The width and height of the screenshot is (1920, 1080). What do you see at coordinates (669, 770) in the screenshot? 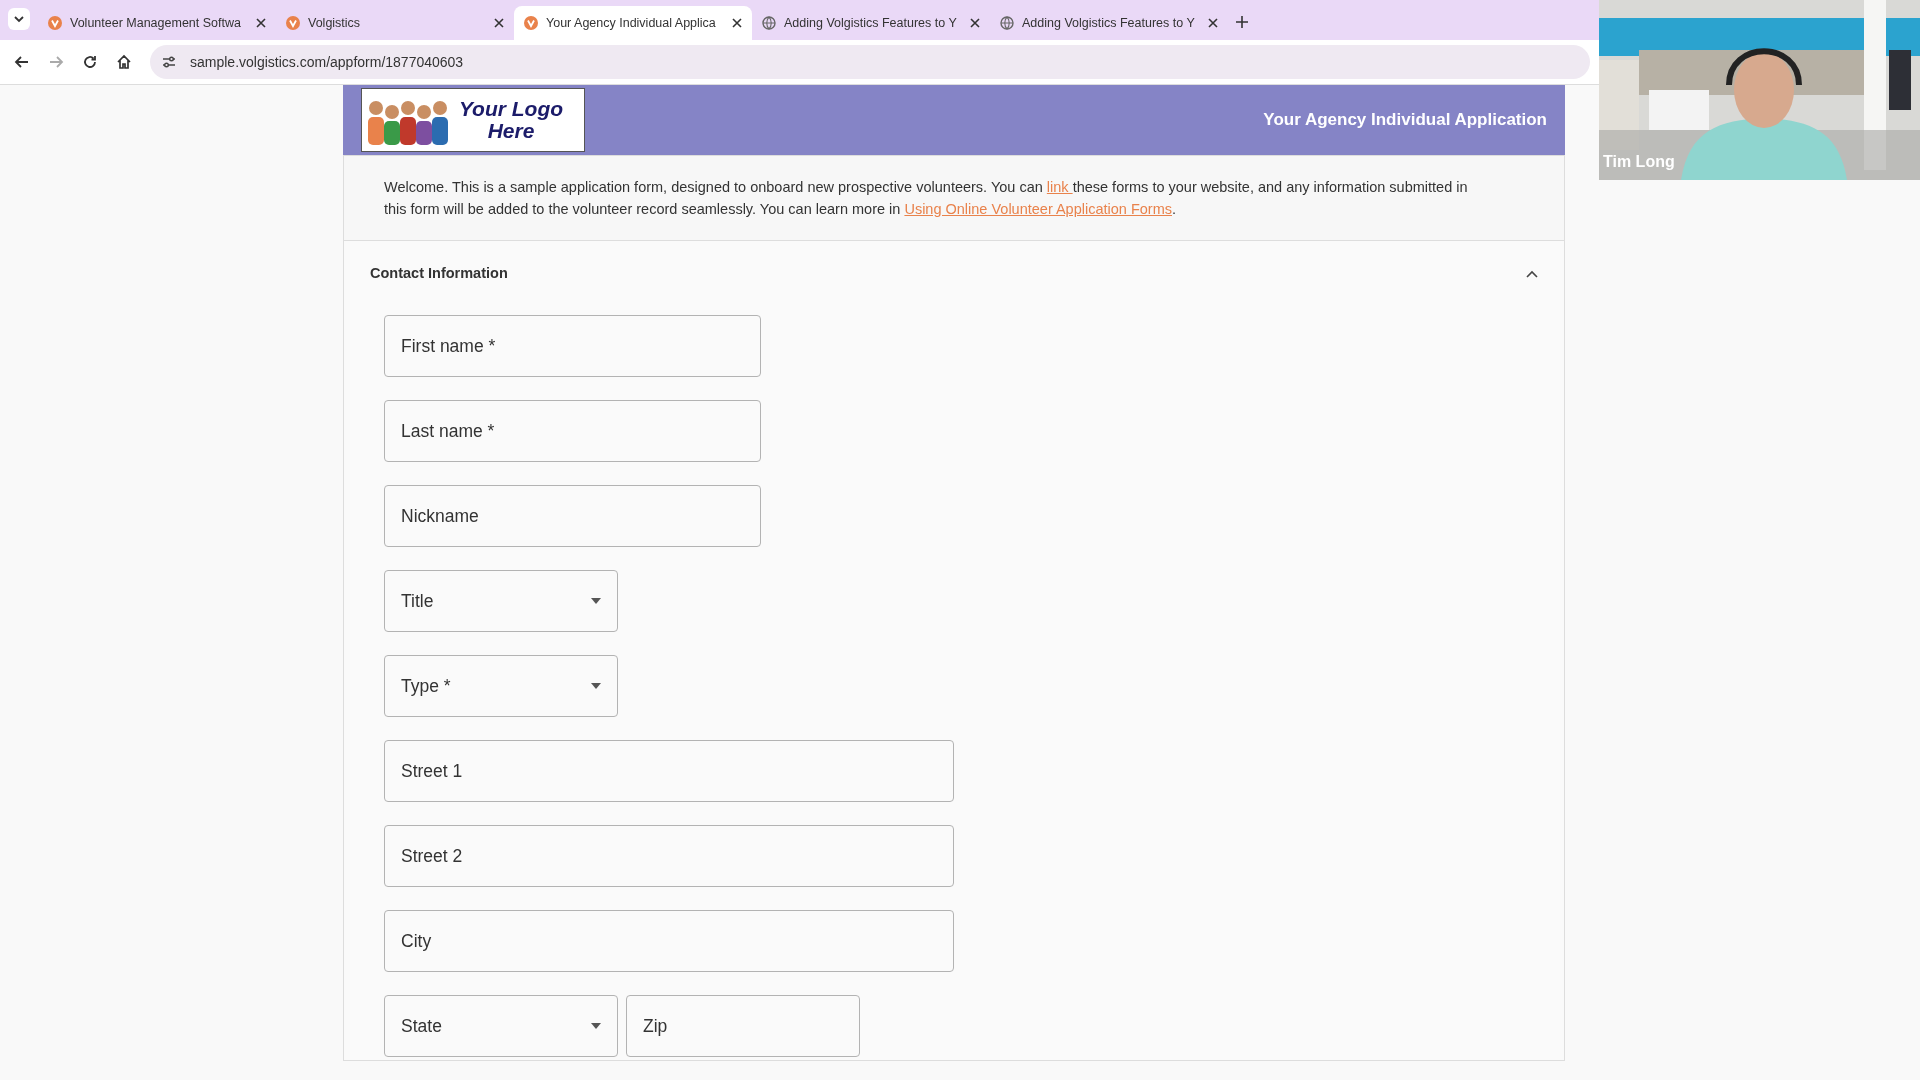
I see `input-field: Street 1` at bounding box center [669, 770].